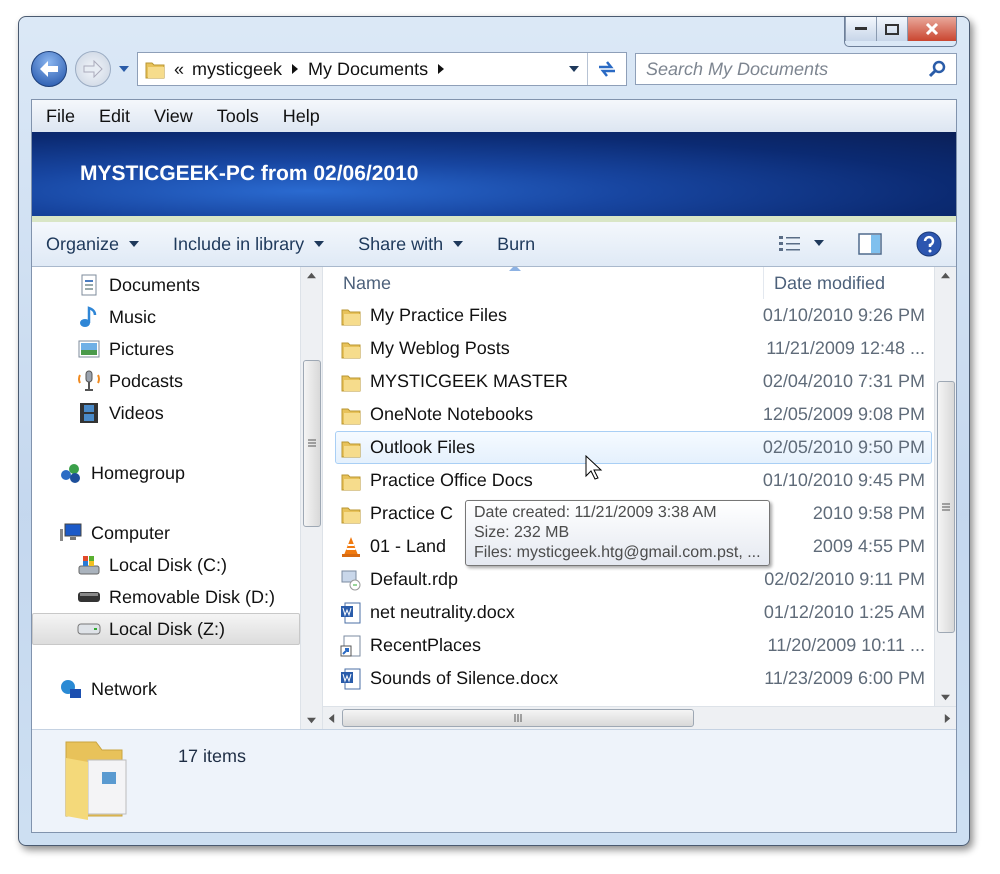 Image resolution: width=1000 pixels, height=874 pixels. Describe the element at coordinates (351, 547) in the screenshot. I see `traffic-cone-icon` at that location.